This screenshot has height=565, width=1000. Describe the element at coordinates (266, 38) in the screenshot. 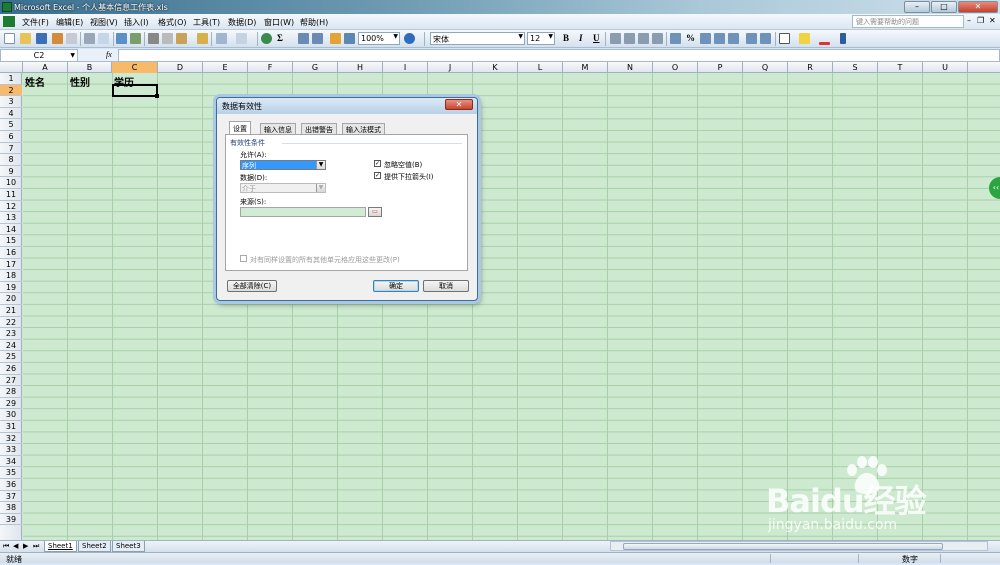

I see `hyperlink-icon` at that location.